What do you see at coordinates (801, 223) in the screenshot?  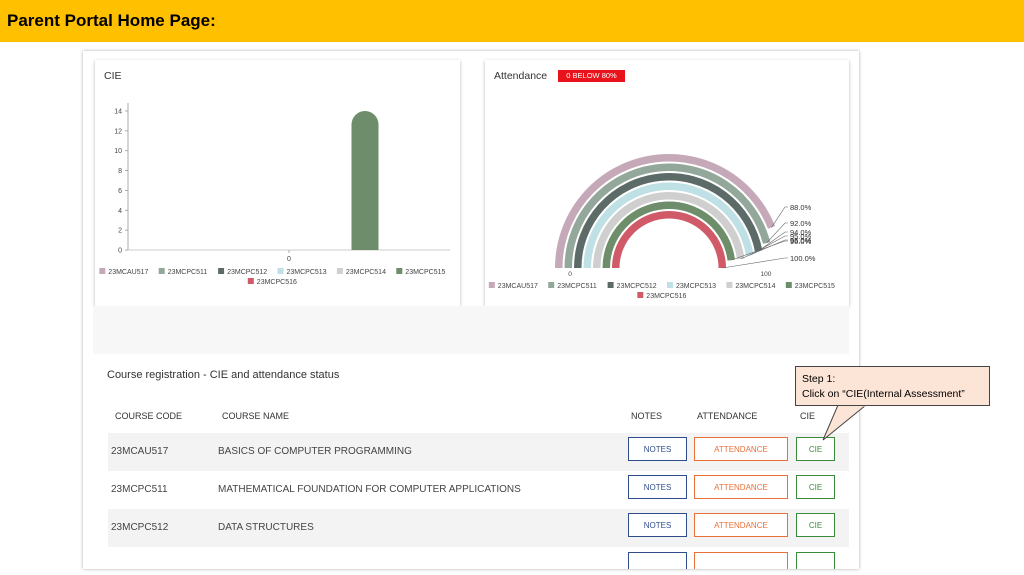 I see `arc-value-label: 92.0%` at bounding box center [801, 223].